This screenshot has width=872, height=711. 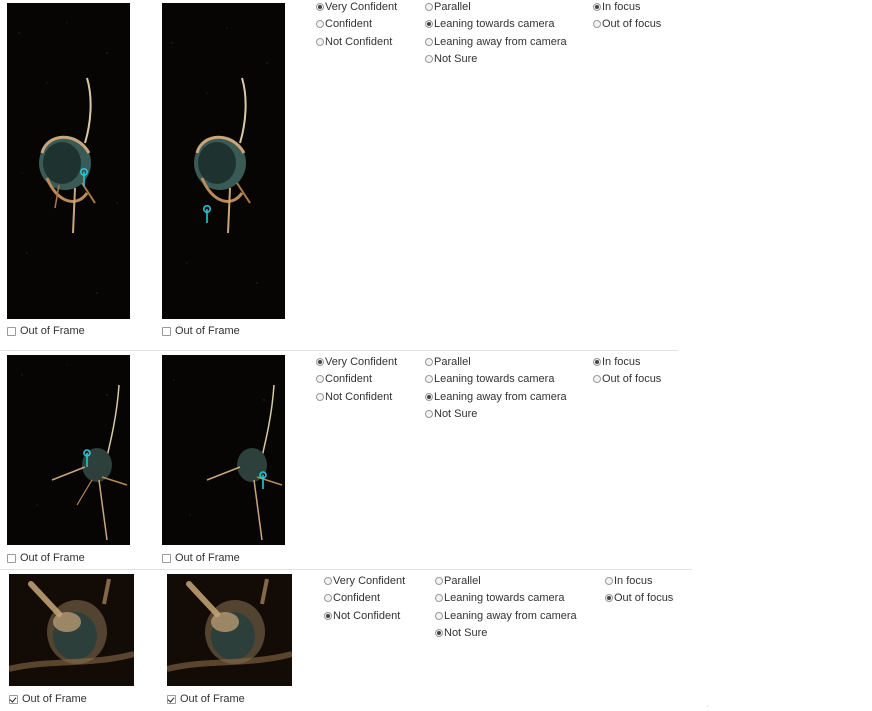 What do you see at coordinates (361, 361) in the screenshot?
I see `radio-label: Very Confident` at bounding box center [361, 361].